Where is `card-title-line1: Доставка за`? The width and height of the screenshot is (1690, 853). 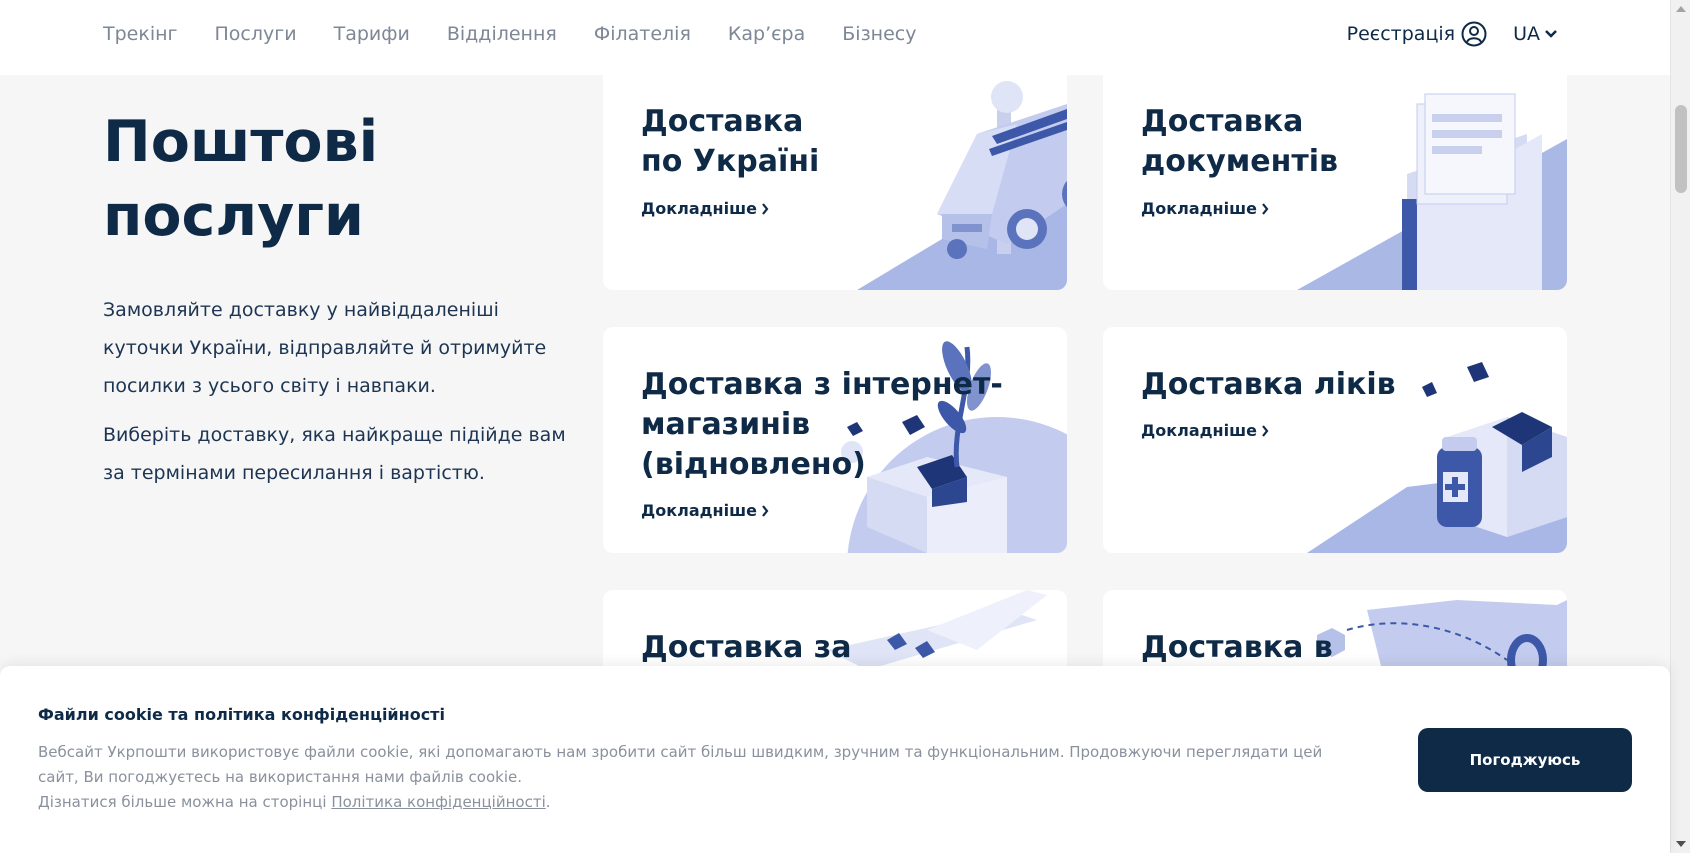 card-title-line1: Доставка за is located at coordinates (746, 647).